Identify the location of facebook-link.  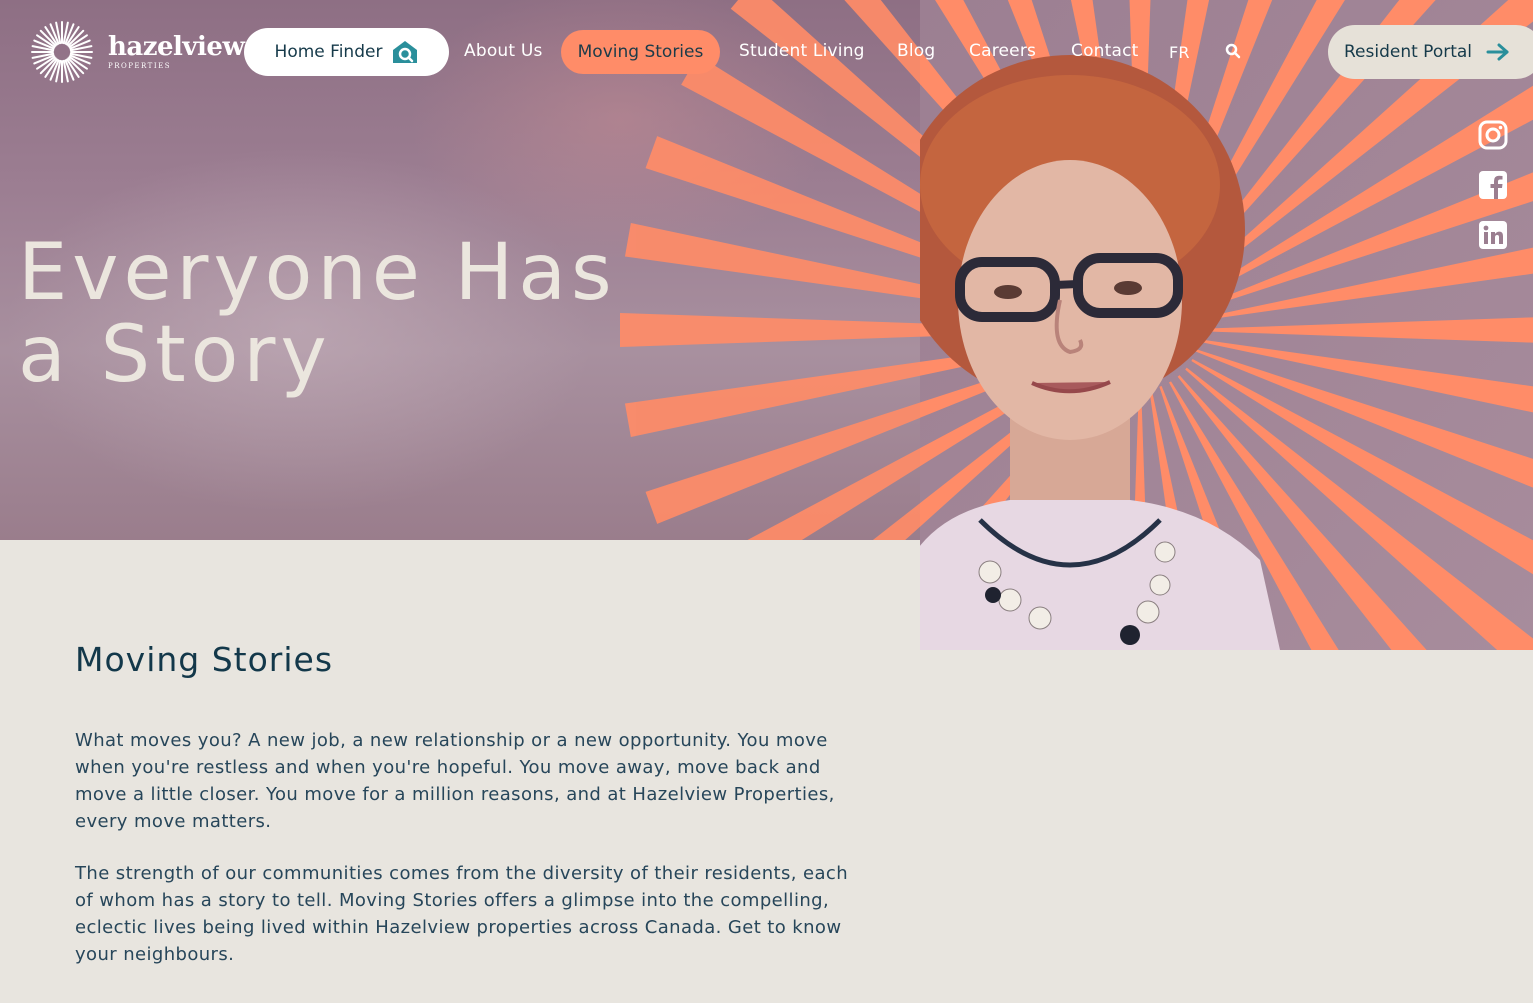
(1493, 185).